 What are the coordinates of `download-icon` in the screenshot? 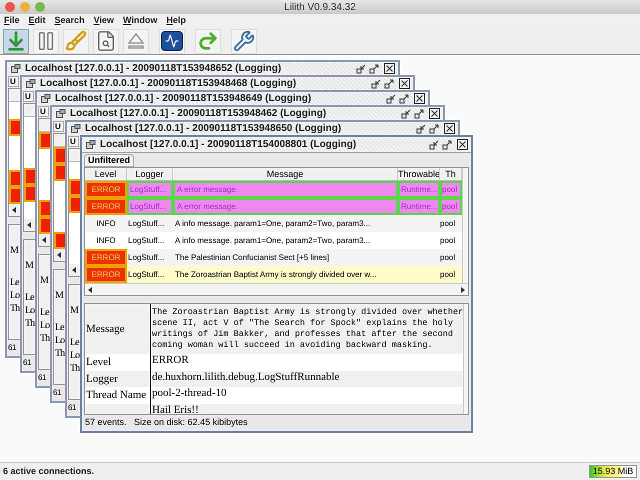 It's located at (16, 41).